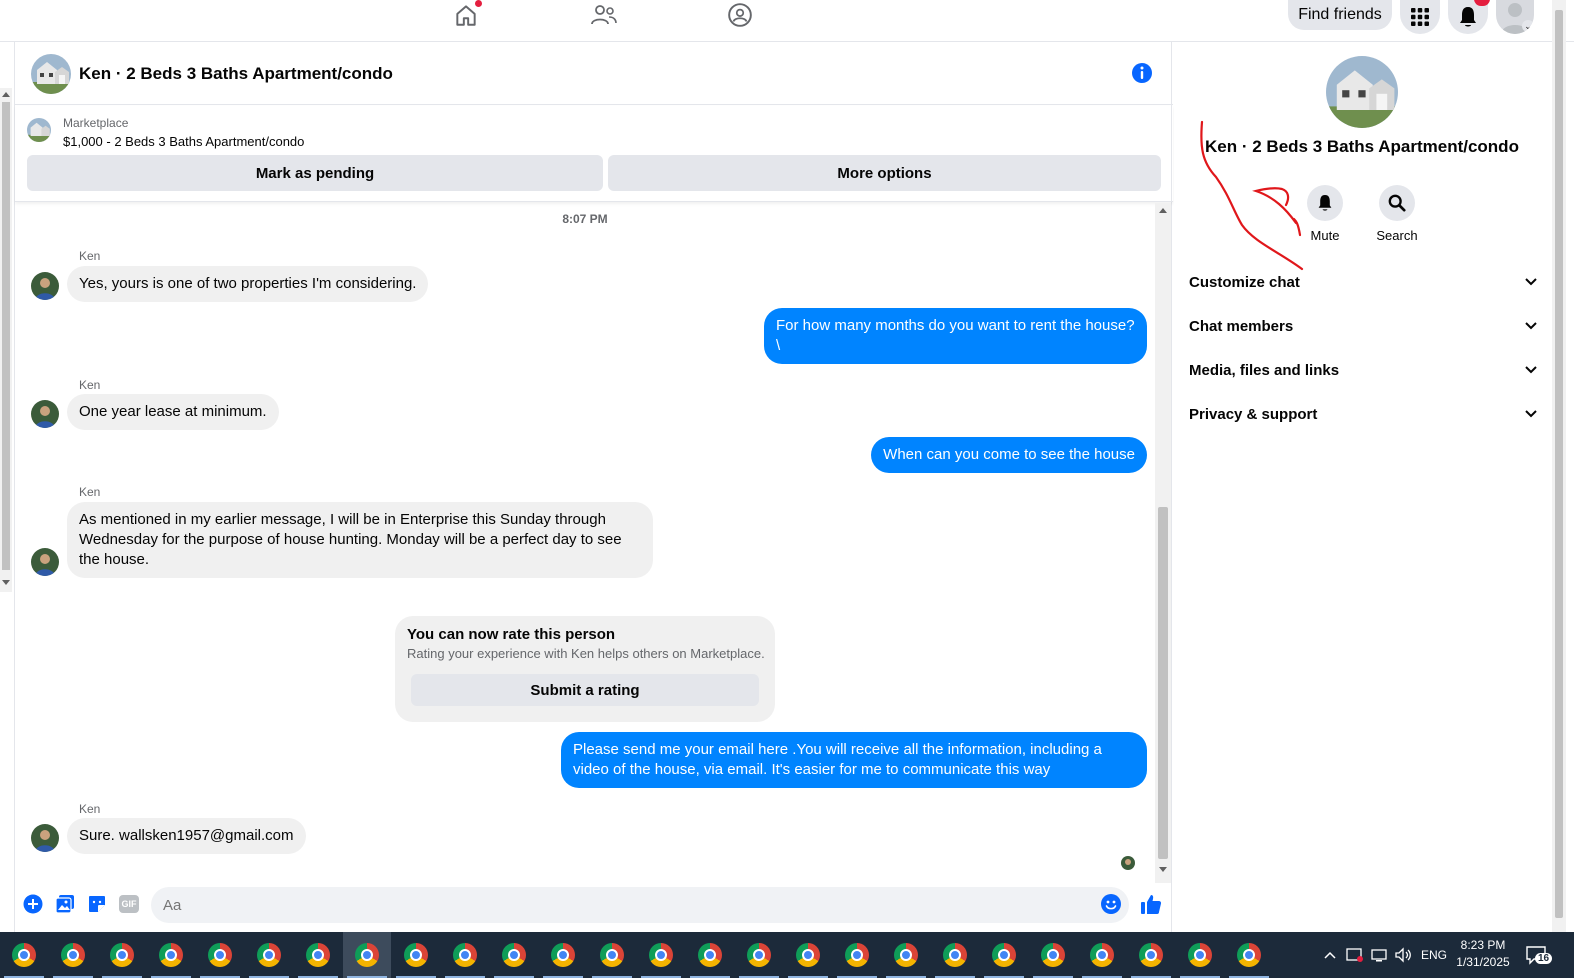 The image size is (1574, 978). What do you see at coordinates (97, 904) in the screenshot?
I see `sticker-icon` at bounding box center [97, 904].